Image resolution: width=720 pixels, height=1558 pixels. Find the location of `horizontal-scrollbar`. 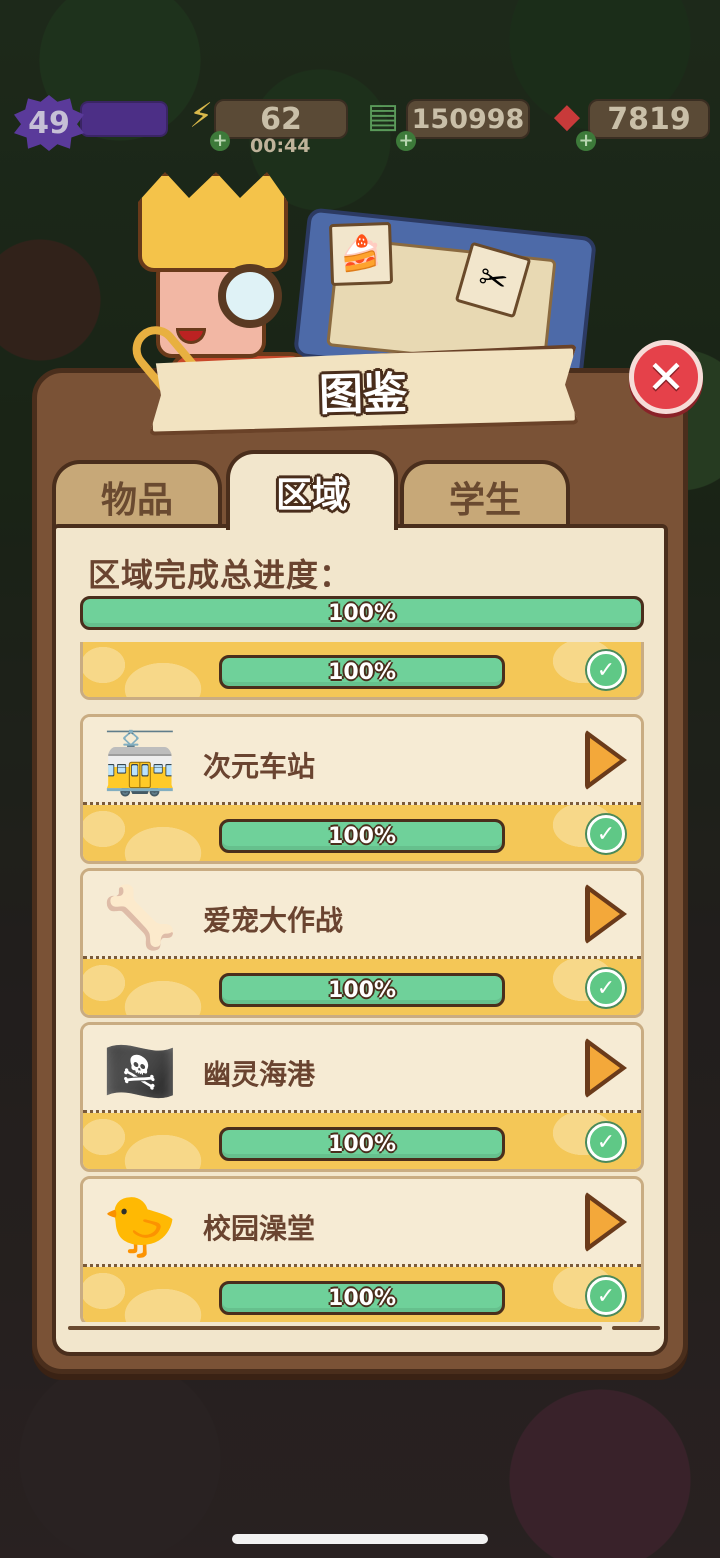

horizontal-scrollbar is located at coordinates (335, 1328).